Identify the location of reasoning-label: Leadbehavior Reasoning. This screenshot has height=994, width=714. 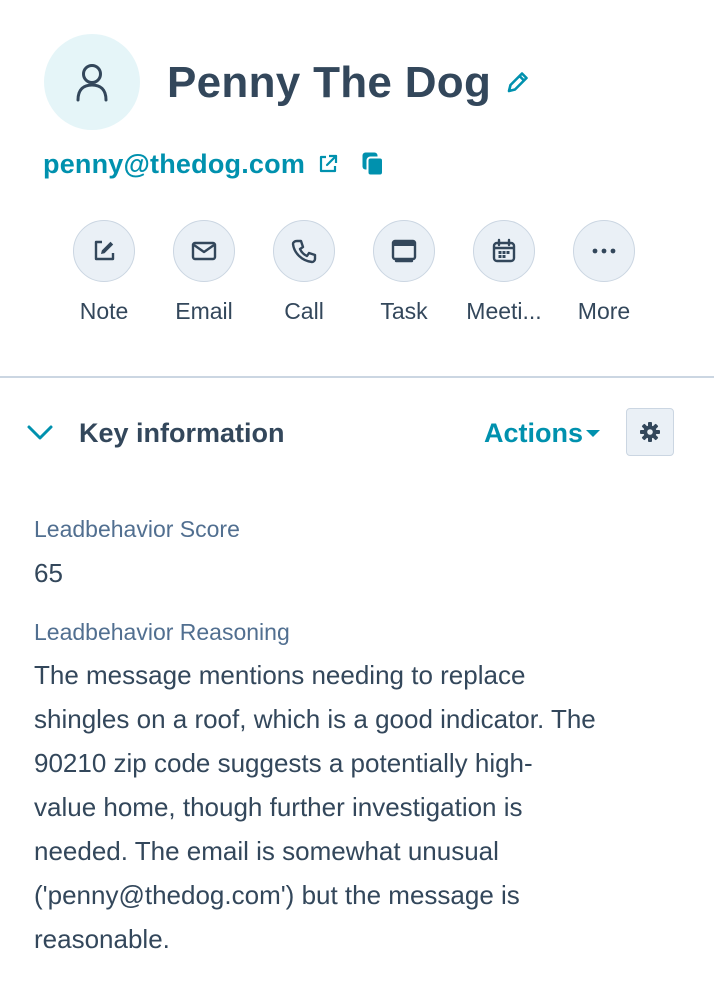
(162, 632).